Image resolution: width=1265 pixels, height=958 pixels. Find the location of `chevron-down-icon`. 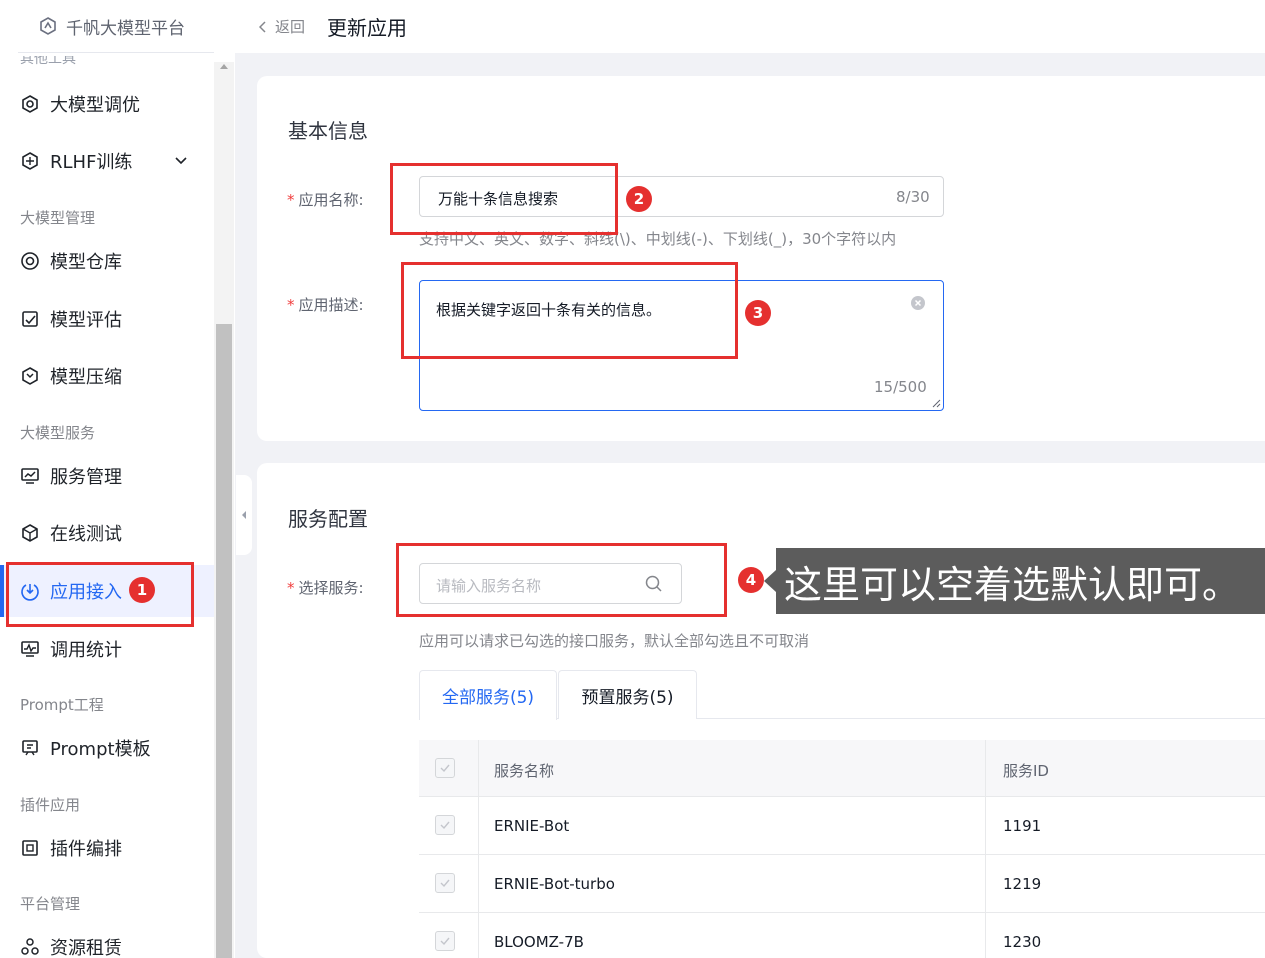

chevron-down-icon is located at coordinates (181, 161).